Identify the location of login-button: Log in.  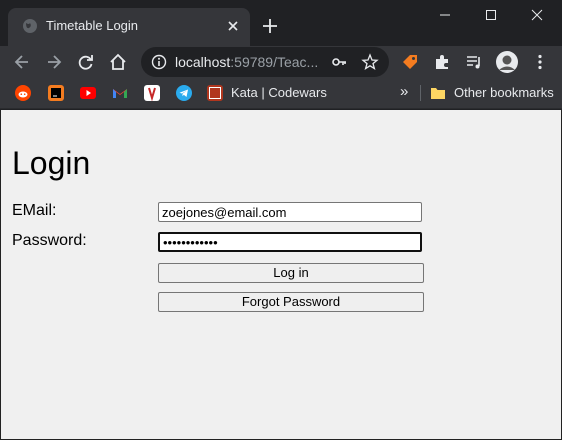
(291, 273).